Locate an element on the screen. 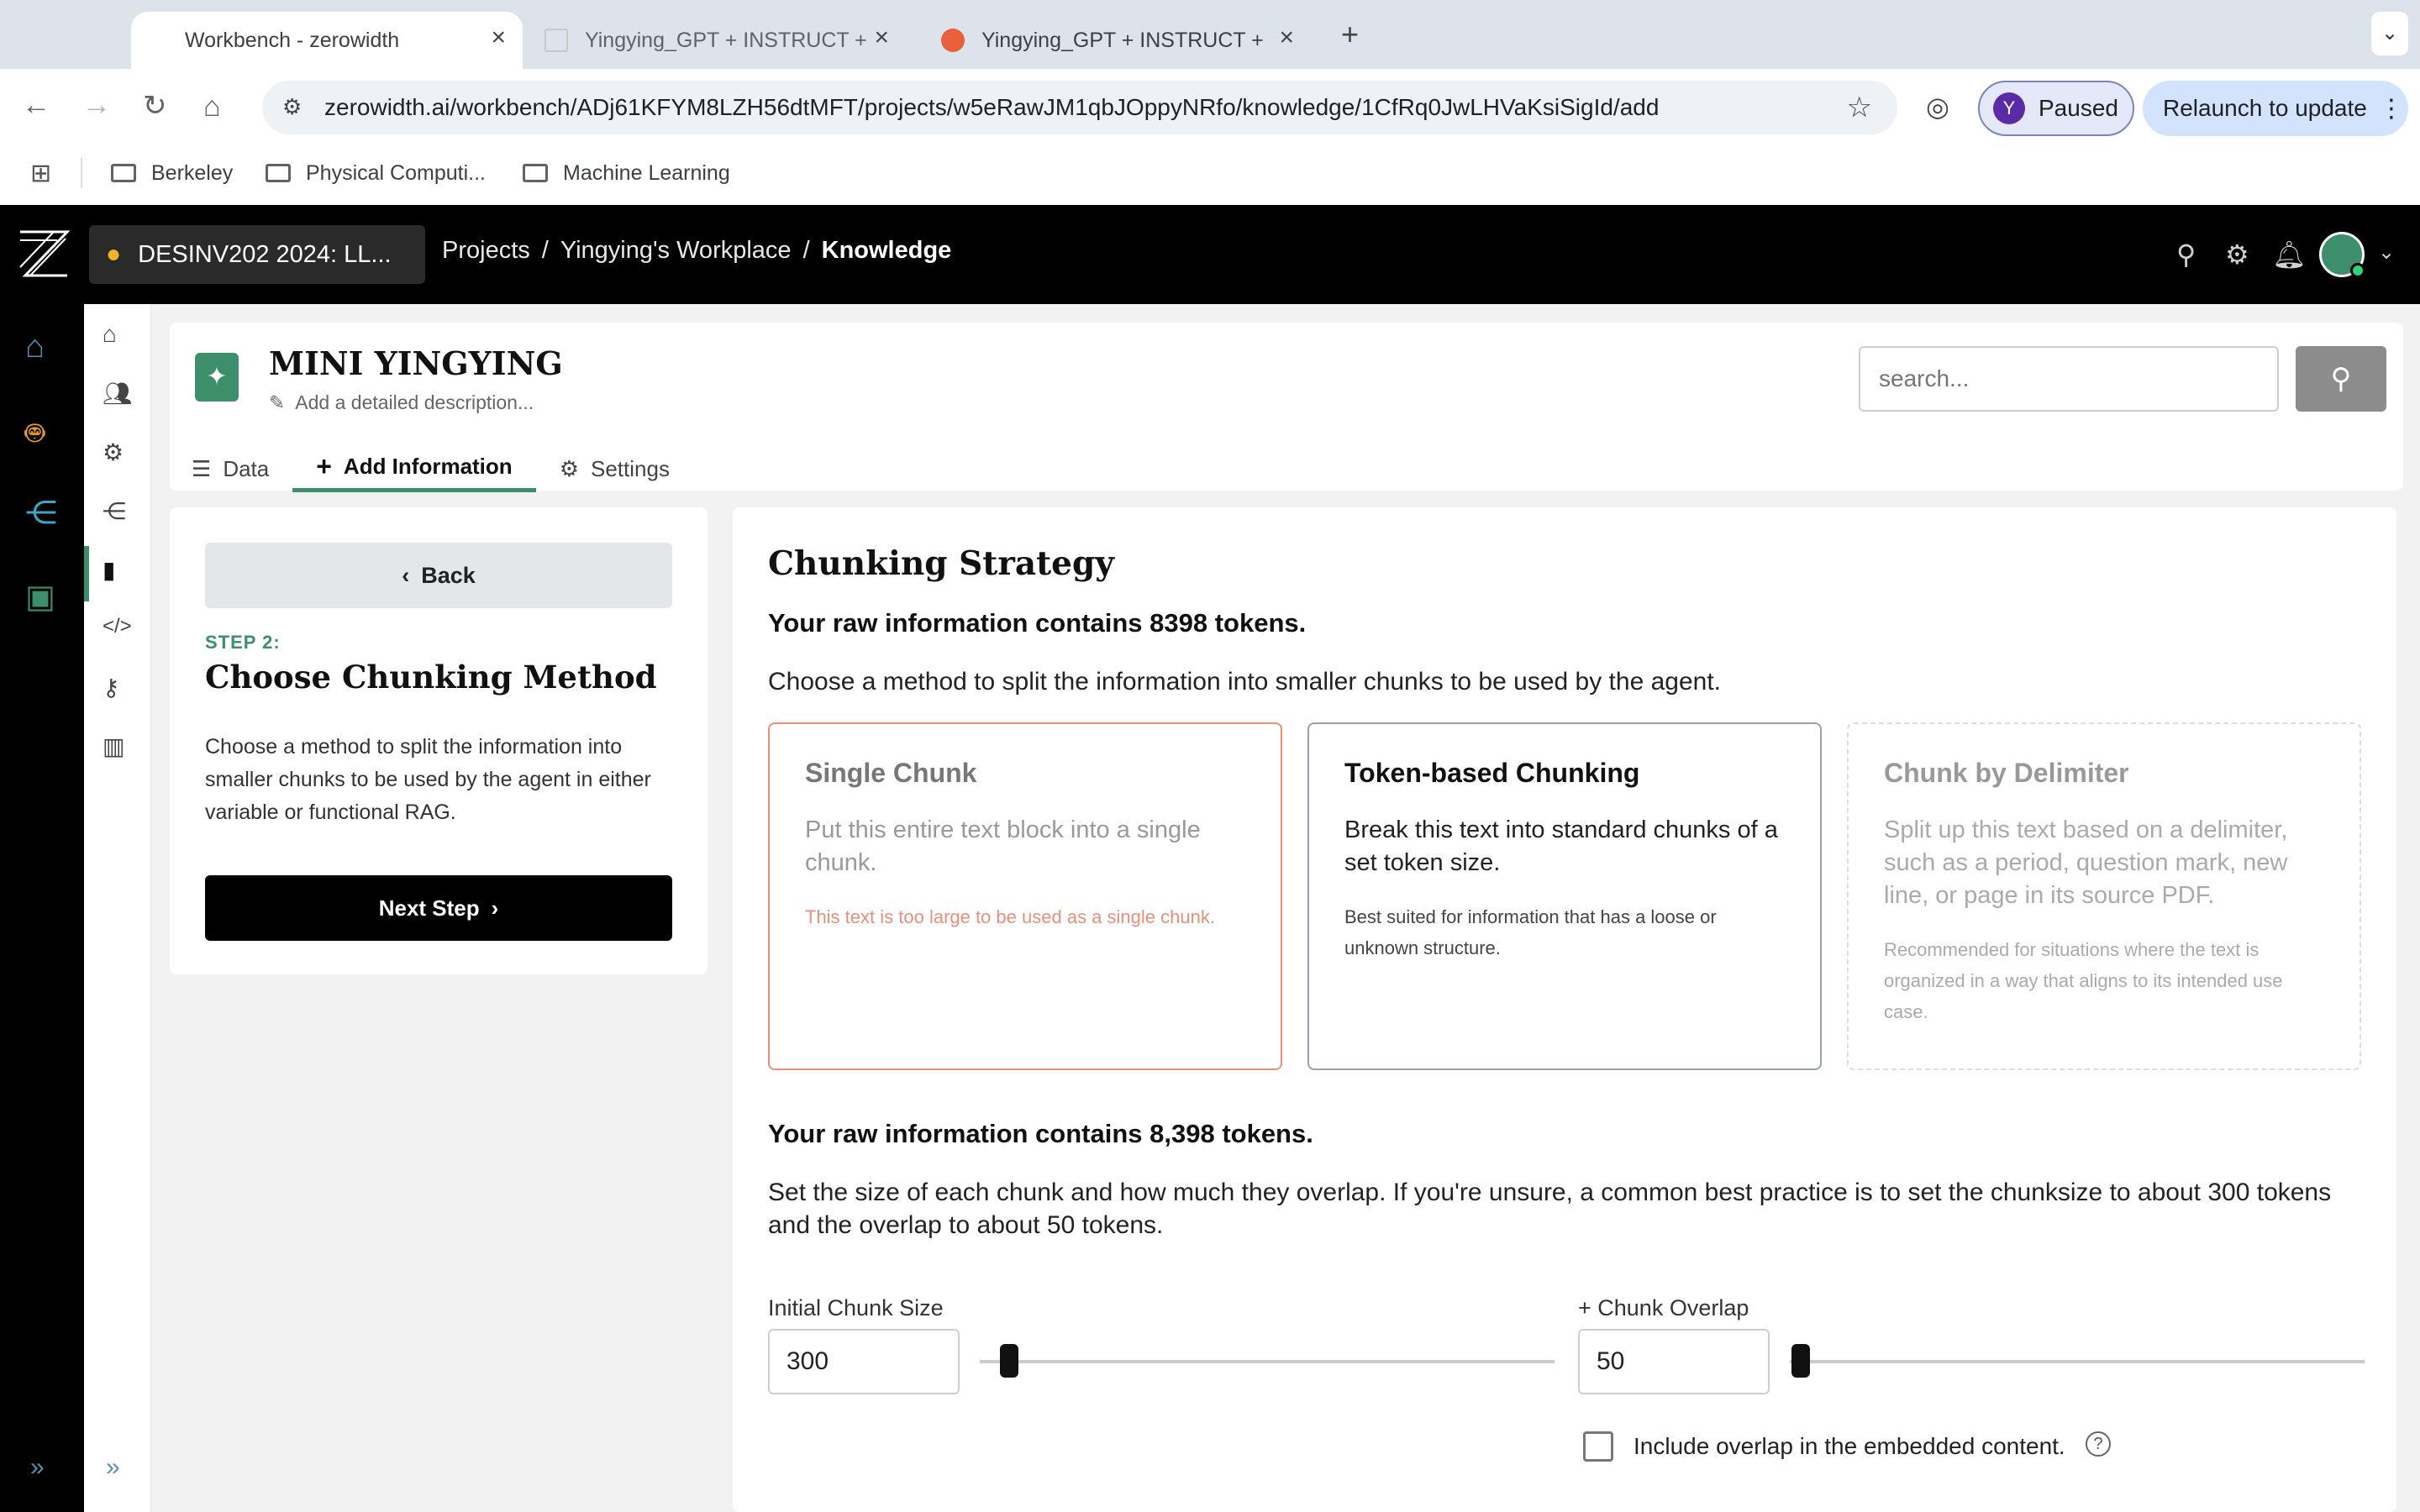 This screenshot has width=2420, height=1512. breadcrumb-workplace: Yingying's Workplace is located at coordinates (676, 251).